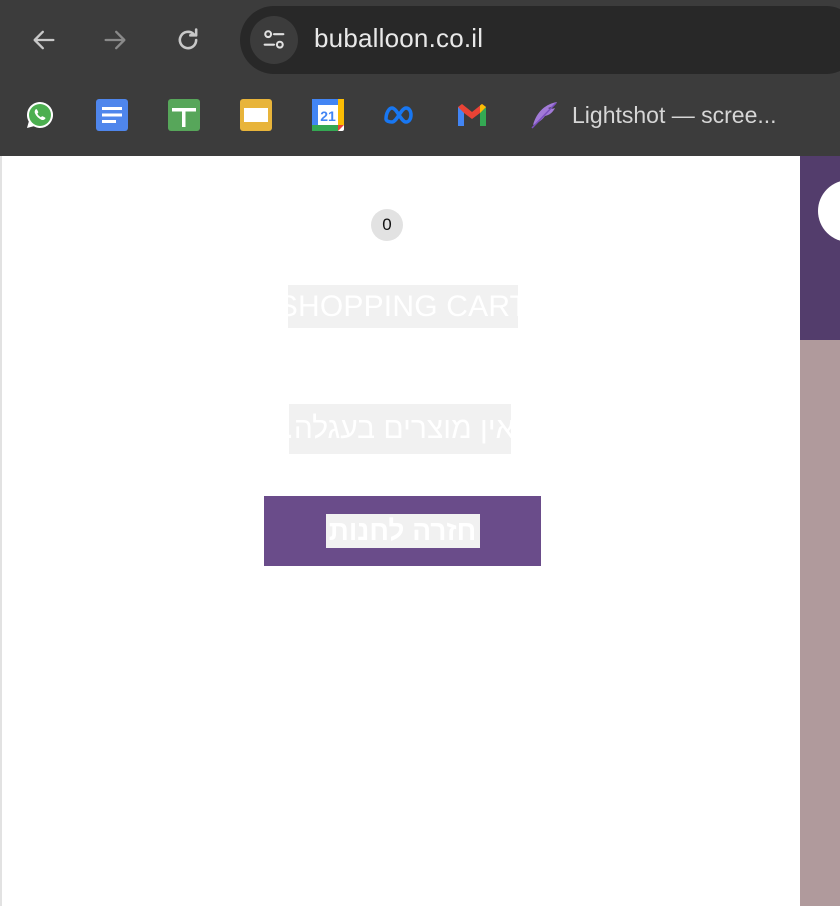 The image size is (840, 906). What do you see at coordinates (403, 306) in the screenshot?
I see `shopping-cart-title: SHOPPING CART` at bounding box center [403, 306].